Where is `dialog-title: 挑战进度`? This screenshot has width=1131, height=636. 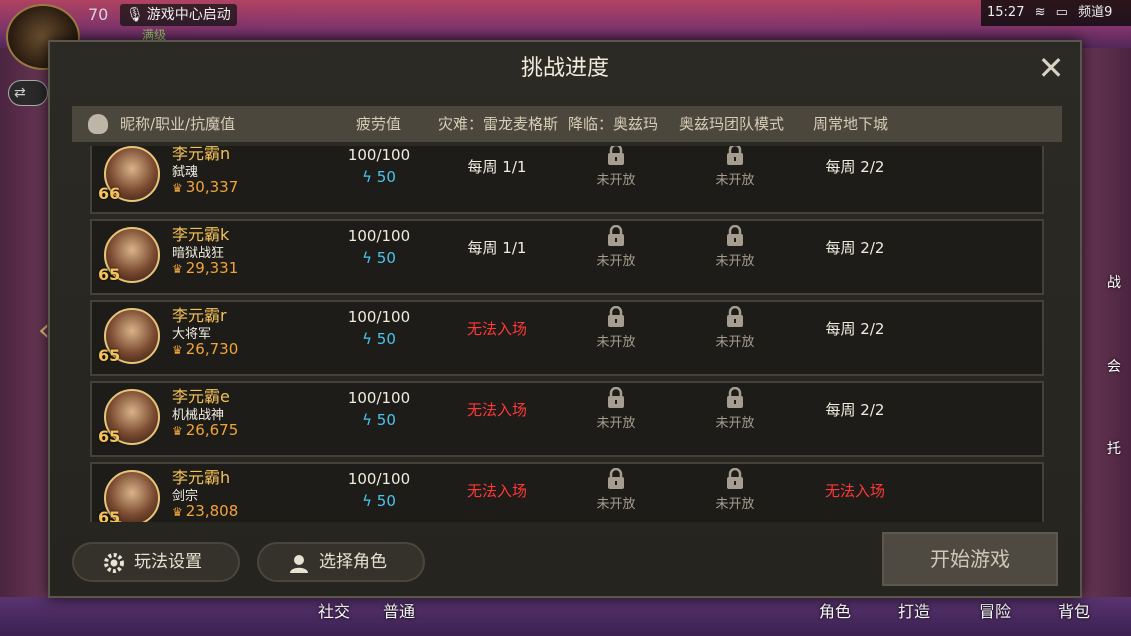
dialog-title: 挑战进度 is located at coordinates (564, 68).